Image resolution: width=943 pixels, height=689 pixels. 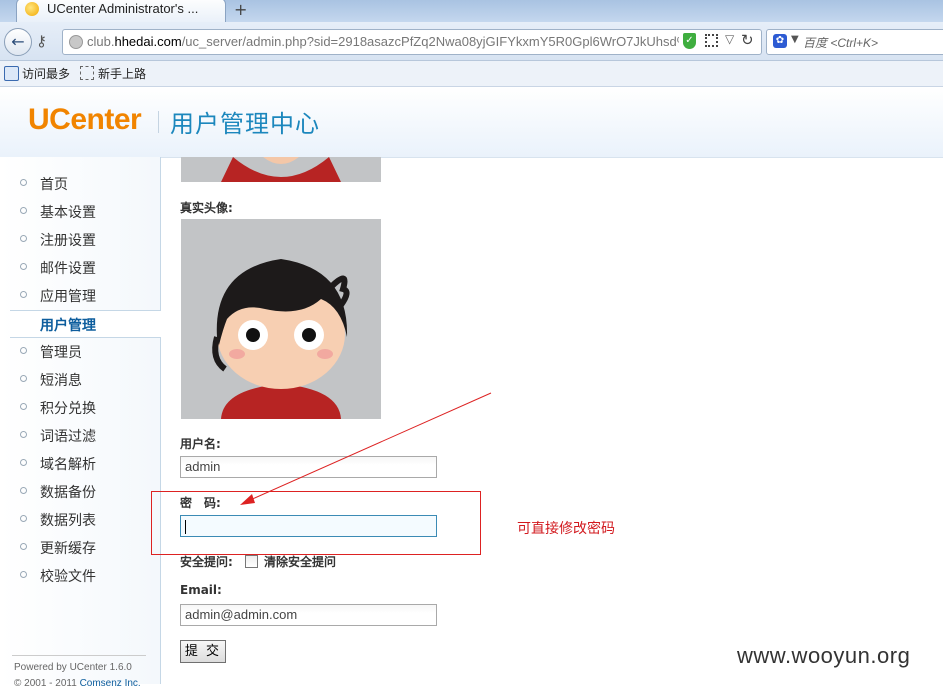 I want to click on annotation-text: 可直接修改密码, so click(x=566, y=529).